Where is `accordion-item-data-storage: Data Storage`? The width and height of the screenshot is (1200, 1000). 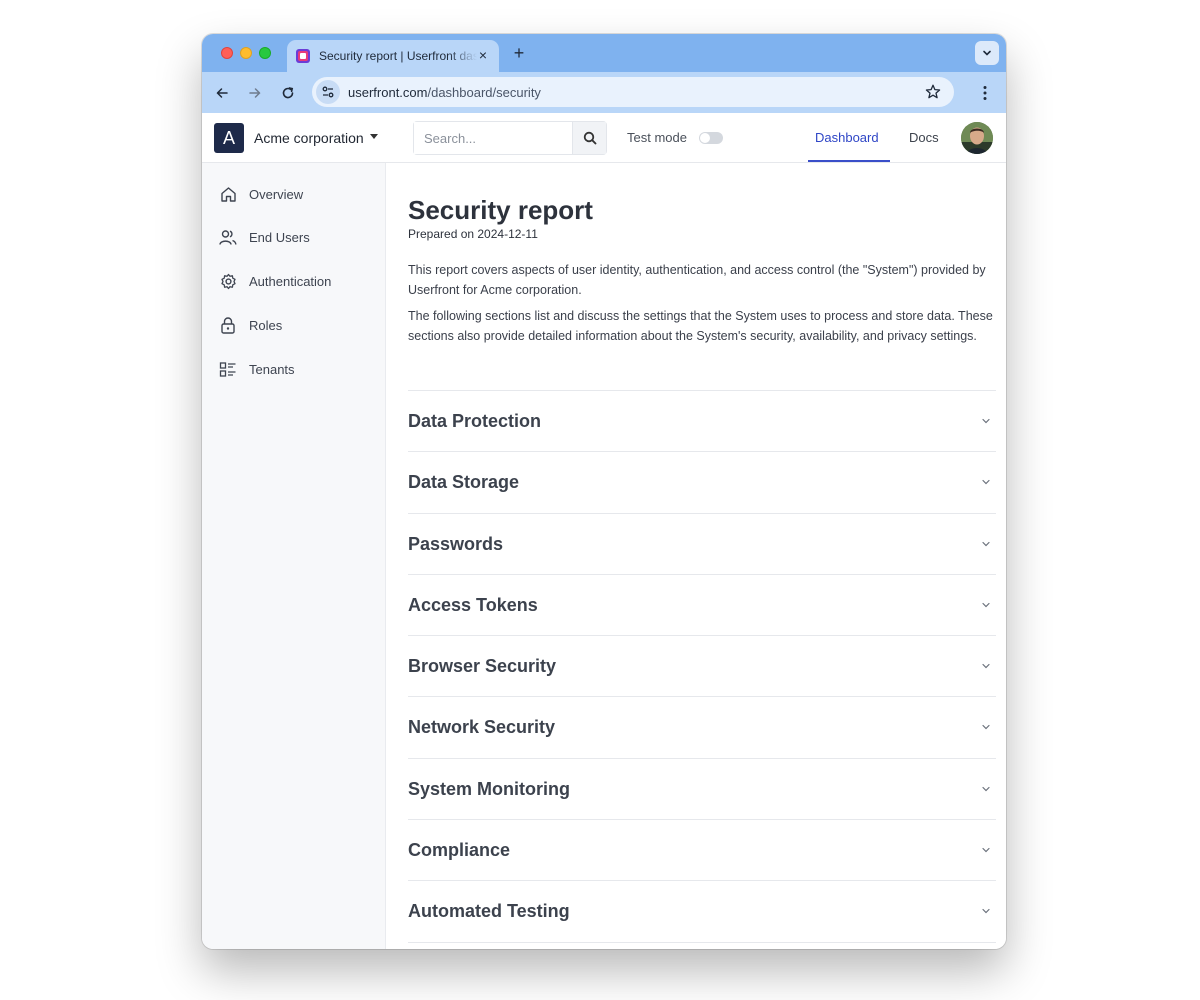
accordion-item-data-storage: Data Storage is located at coordinates (702, 483).